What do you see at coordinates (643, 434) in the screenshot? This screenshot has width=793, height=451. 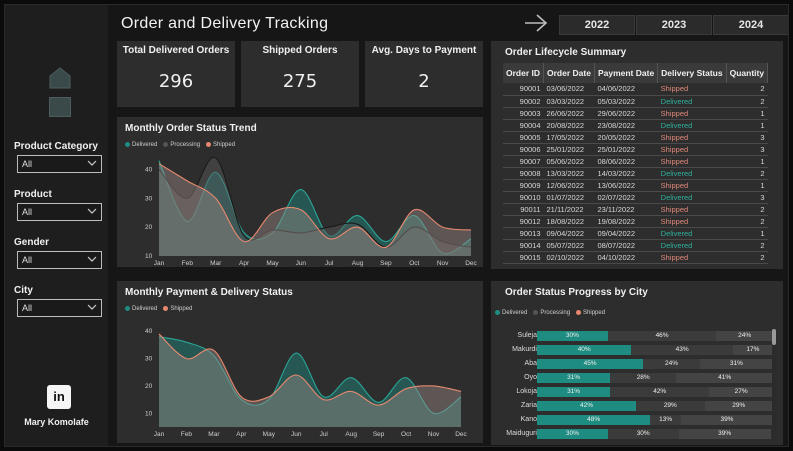 I see `bar-segment-processing: 30%` at bounding box center [643, 434].